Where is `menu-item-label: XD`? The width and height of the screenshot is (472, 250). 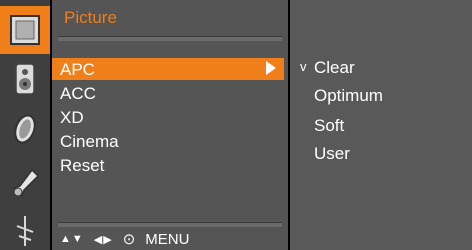
menu-item-label: XD is located at coordinates (72, 117).